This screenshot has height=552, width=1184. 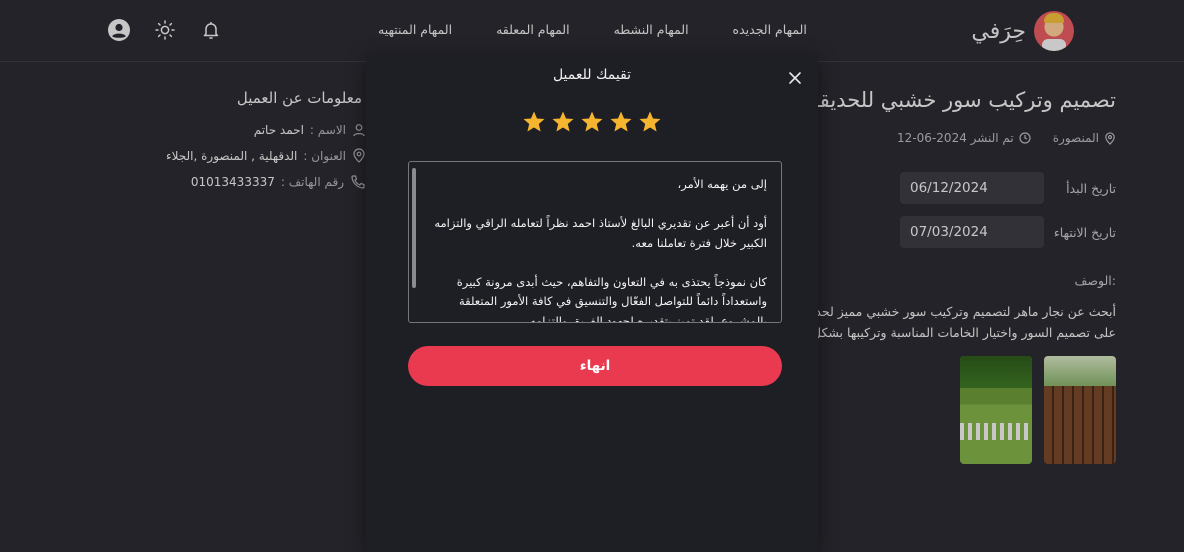 What do you see at coordinates (414, 228) in the screenshot?
I see `review-scrollbar` at bounding box center [414, 228].